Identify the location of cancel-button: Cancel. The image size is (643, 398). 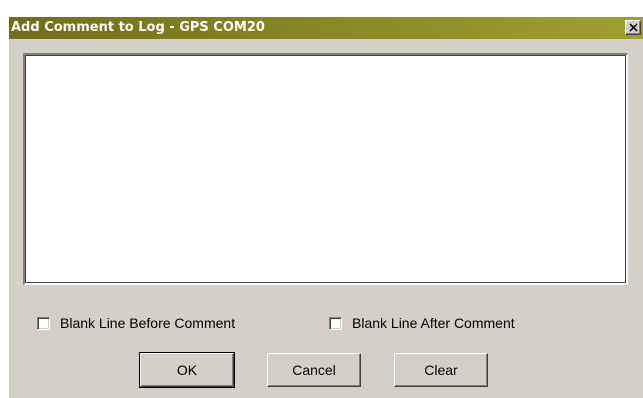
(314, 370).